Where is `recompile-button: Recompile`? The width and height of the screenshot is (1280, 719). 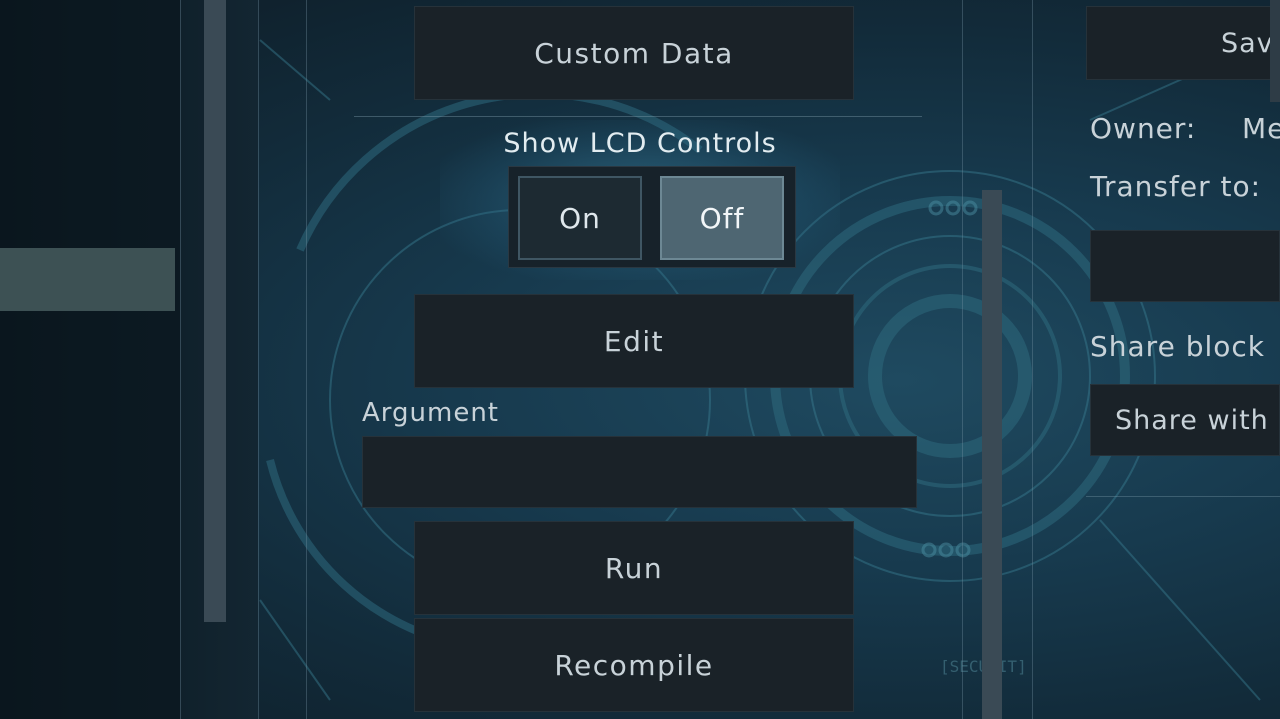
recompile-button: Recompile is located at coordinates (634, 665).